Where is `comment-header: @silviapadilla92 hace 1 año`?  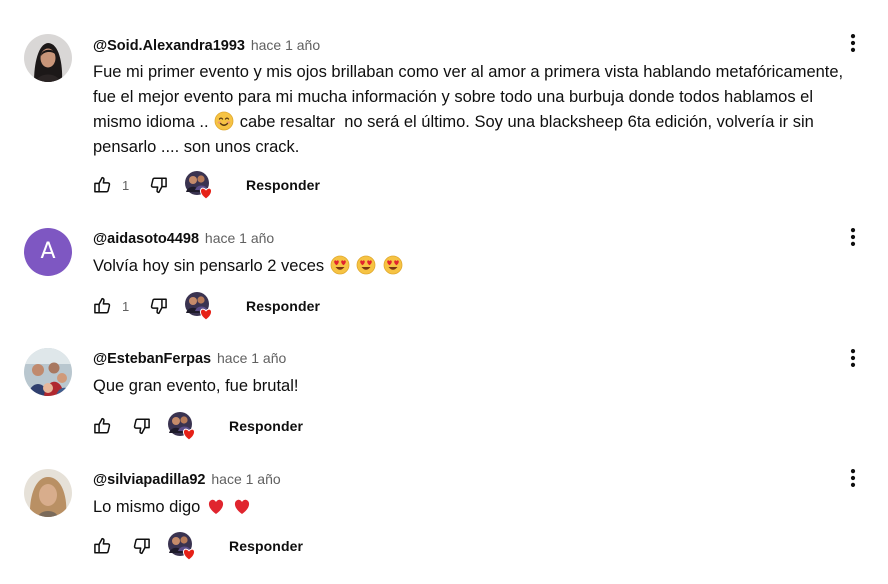 comment-header: @silviapadilla92 hace 1 año is located at coordinates (187, 479).